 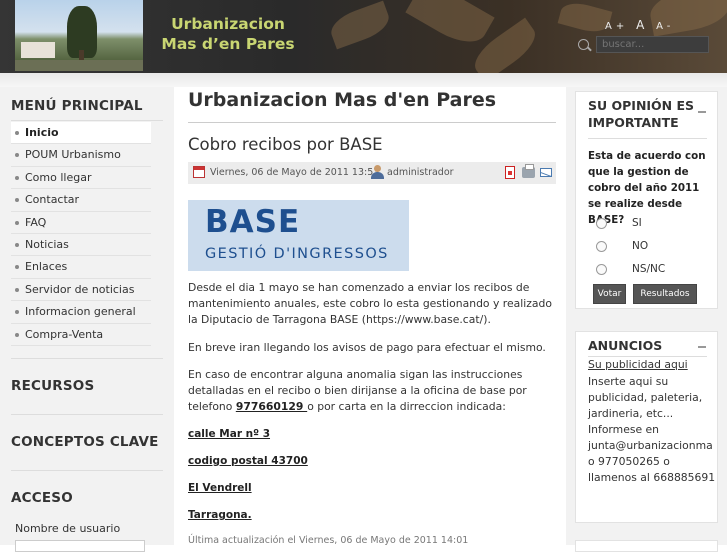 What do you see at coordinates (583, 44) in the screenshot?
I see `search-icon` at bounding box center [583, 44].